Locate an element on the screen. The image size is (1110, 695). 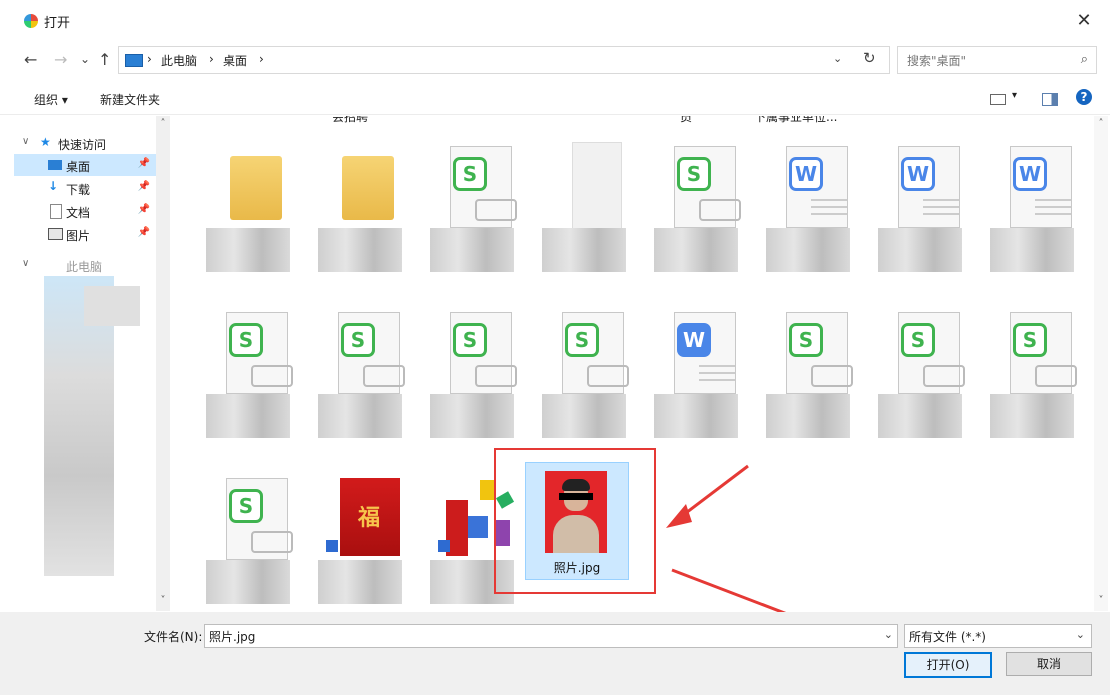
open-button: 打开(O) is located at coordinates (948, 665).